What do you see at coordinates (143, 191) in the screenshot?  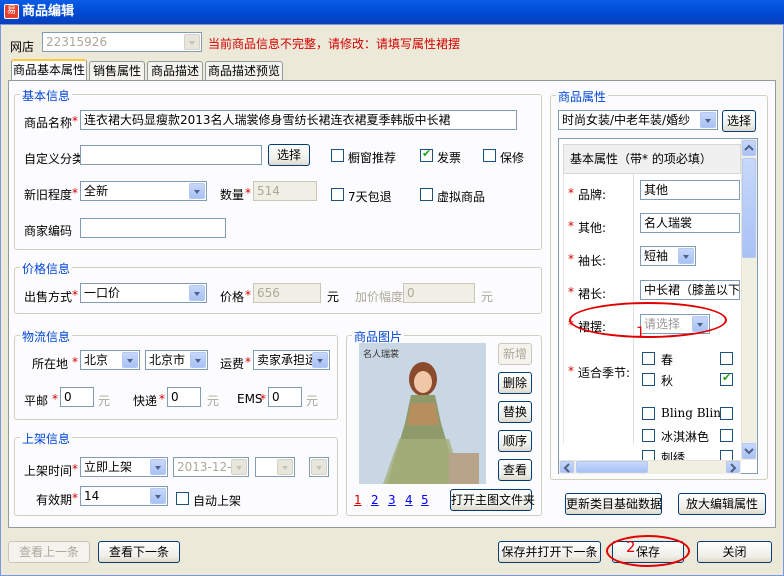 I see `condition-dropdown: 全新` at bounding box center [143, 191].